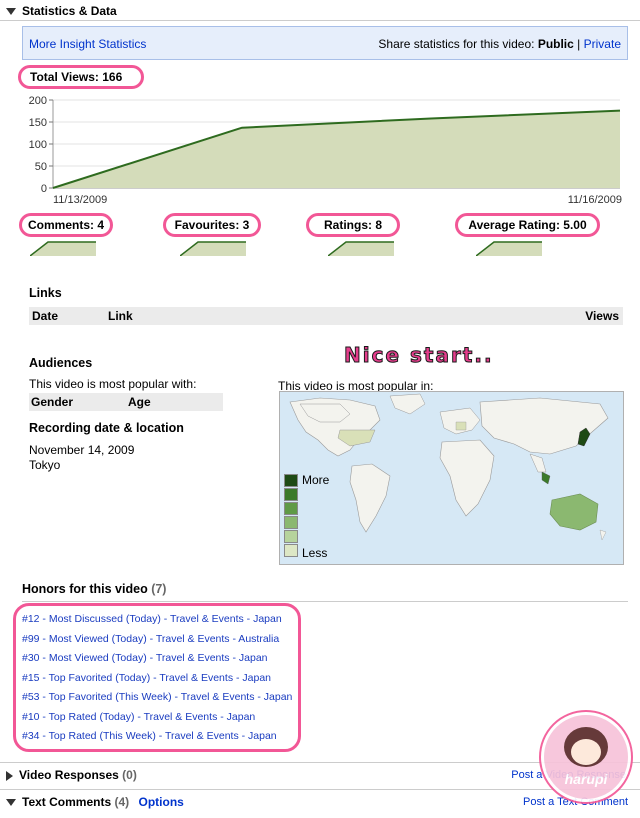 This screenshot has height=818, width=640. I want to click on favourites-stat: Favourites: 3, so click(212, 225).